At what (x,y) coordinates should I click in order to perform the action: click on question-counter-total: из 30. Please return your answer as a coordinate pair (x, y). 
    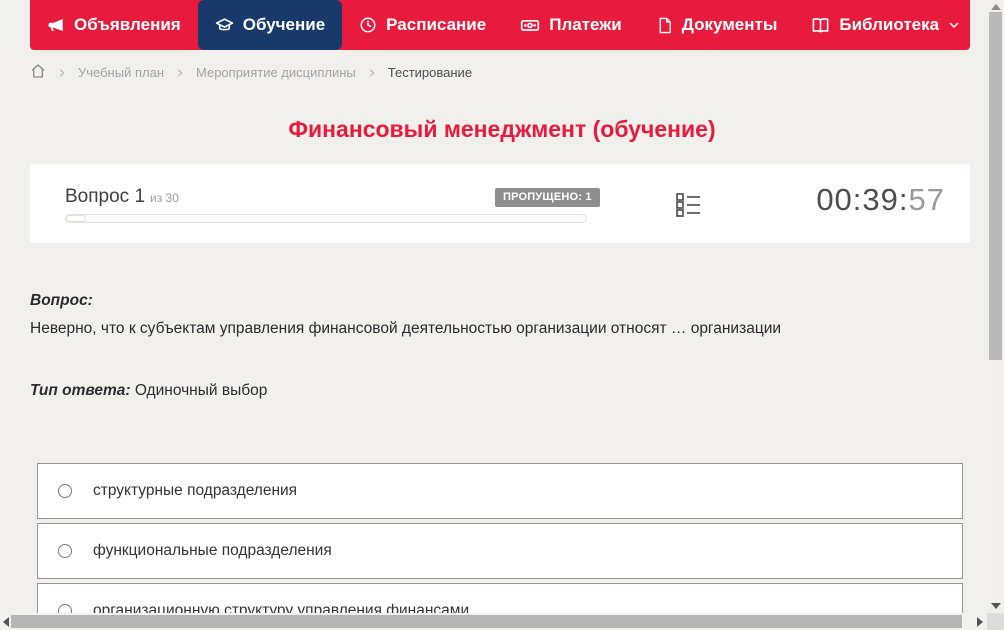
    Looking at the image, I should click on (164, 198).